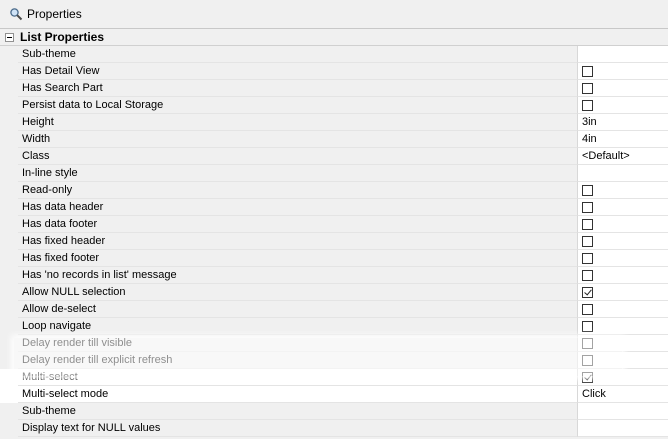 This screenshot has height=439, width=668. Describe the element at coordinates (54, 14) in the screenshot. I see `window-title: Properties` at that location.